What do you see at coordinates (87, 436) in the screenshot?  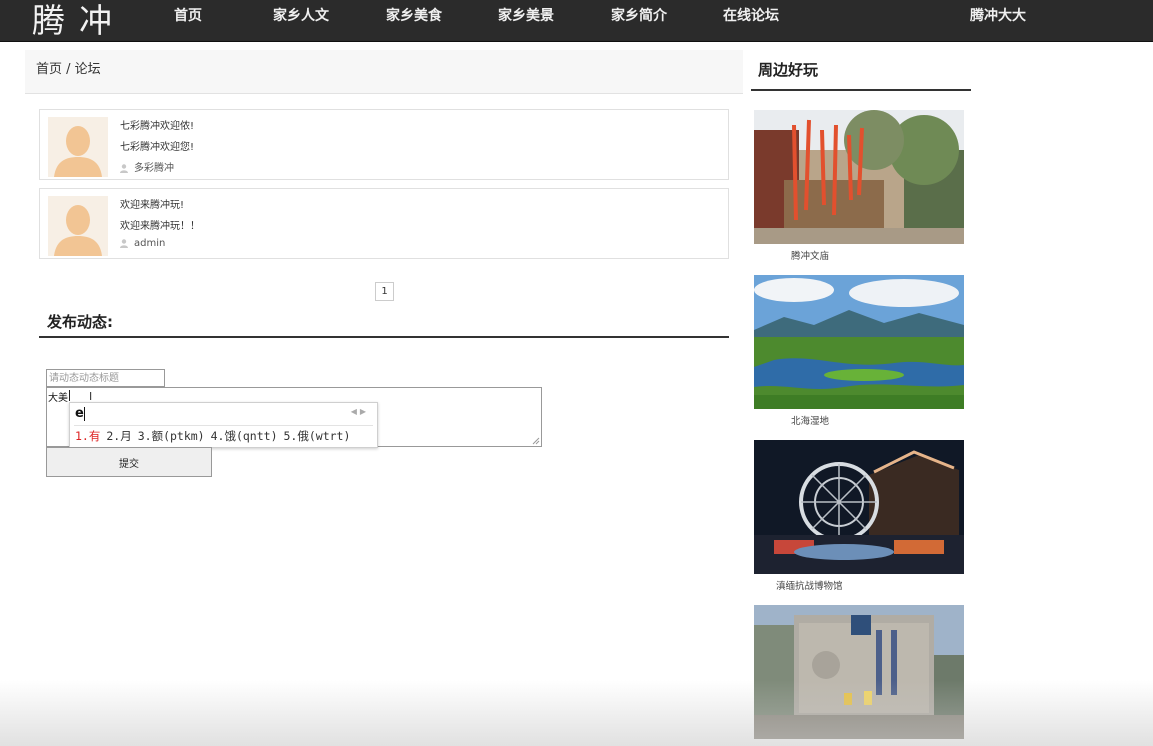 I see `ime-candidate: 1.有` at bounding box center [87, 436].